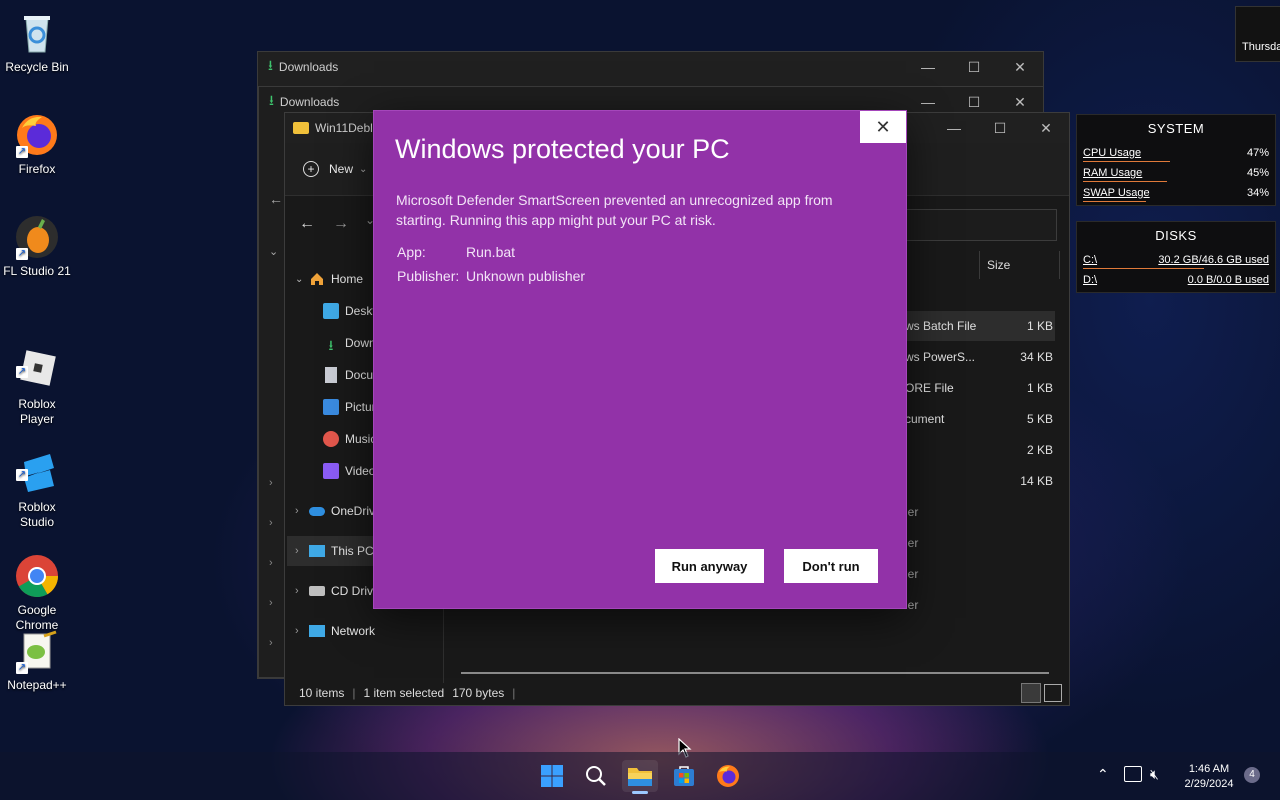 Image resolution: width=1280 pixels, height=800 pixels. What do you see at coordinates (349, 439) in the screenshot?
I see `nav-item-music: Music` at bounding box center [349, 439].